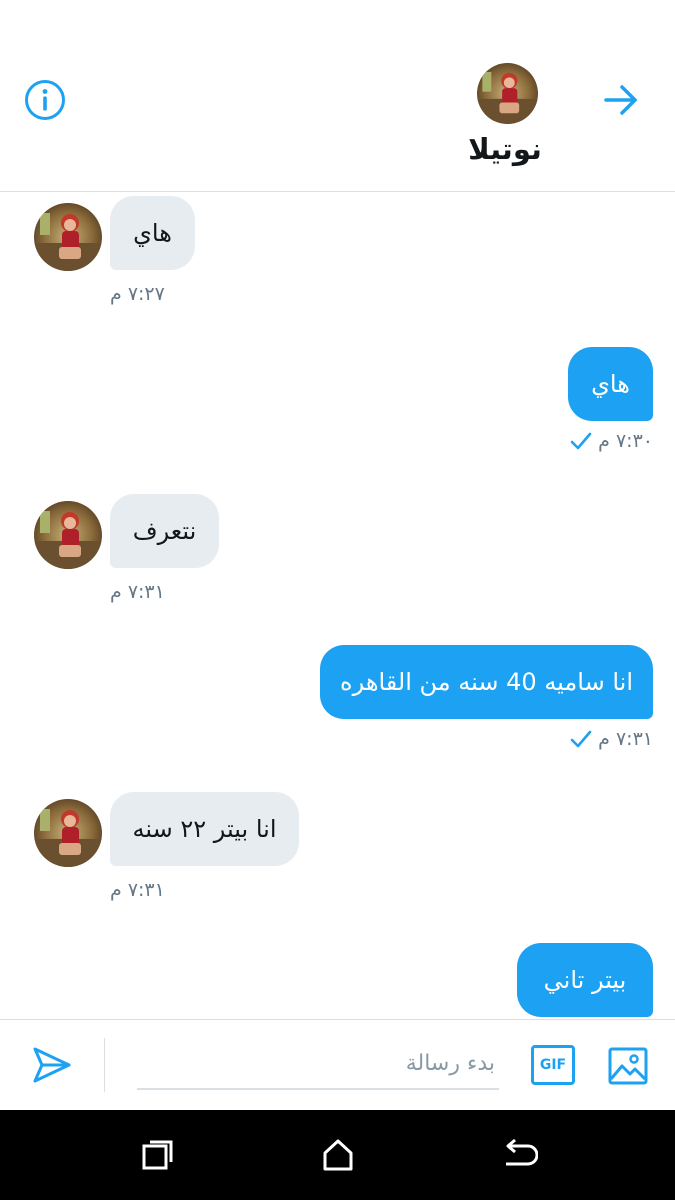 Image resolution: width=675 pixels, height=1200 pixels. I want to click on recents-button, so click(158, 1155).